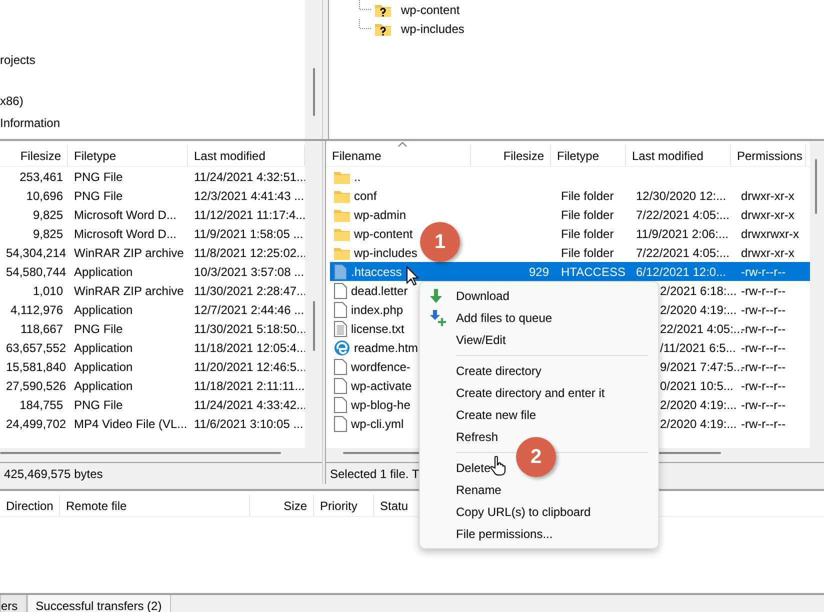 The width and height of the screenshot is (824, 612). Describe the element at coordinates (36, 386) in the screenshot. I see `table-cell-text: 27,590,526` at that location.